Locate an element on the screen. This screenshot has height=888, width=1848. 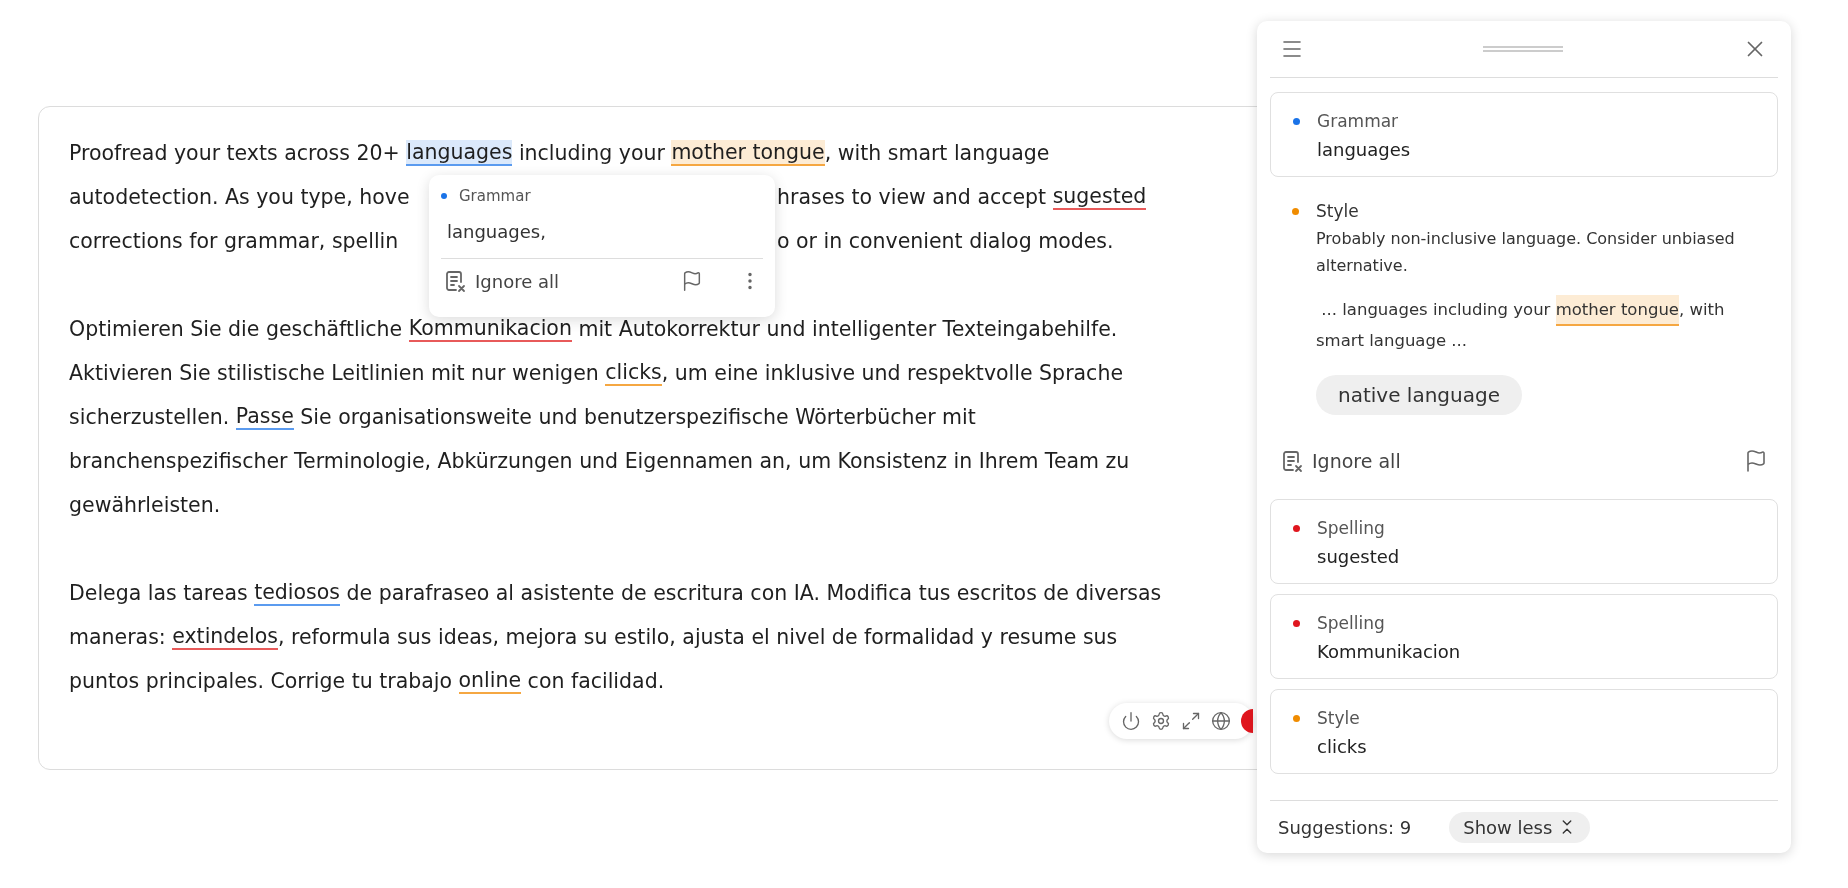
power-icon is located at coordinates (1131, 721).